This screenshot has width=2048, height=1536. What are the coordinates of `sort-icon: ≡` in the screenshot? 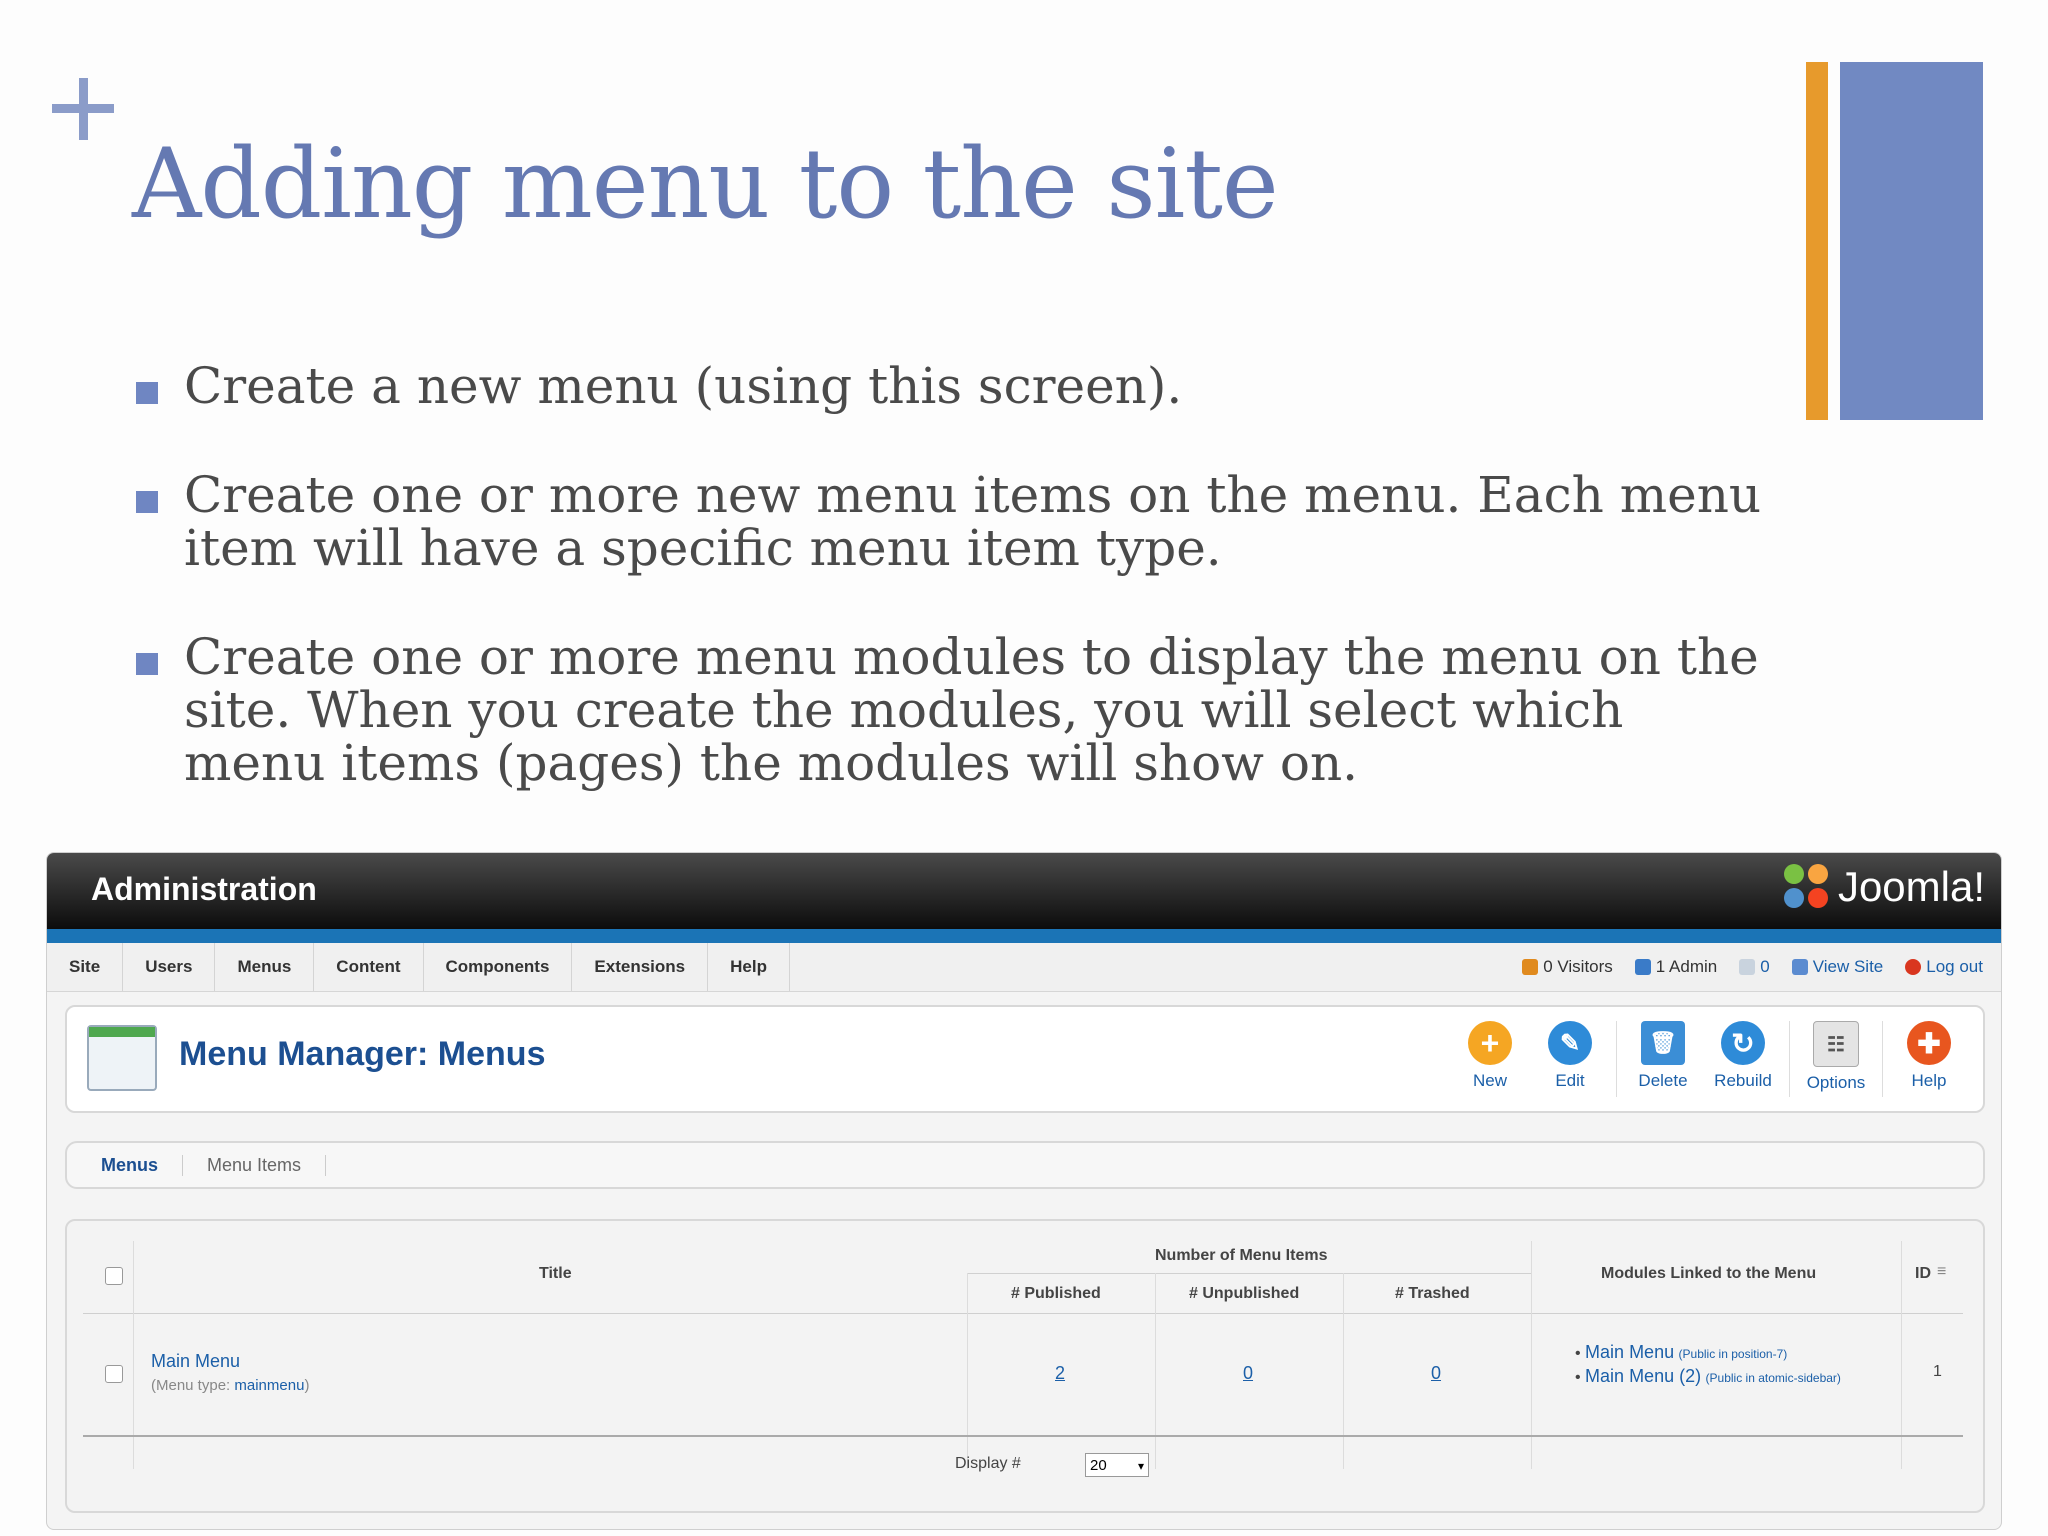 It's located at (1942, 1271).